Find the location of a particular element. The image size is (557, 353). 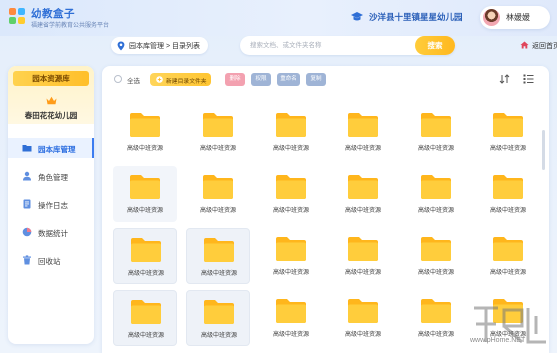

watermark-text: www.pHome.NET is located at coordinates (498, 340).